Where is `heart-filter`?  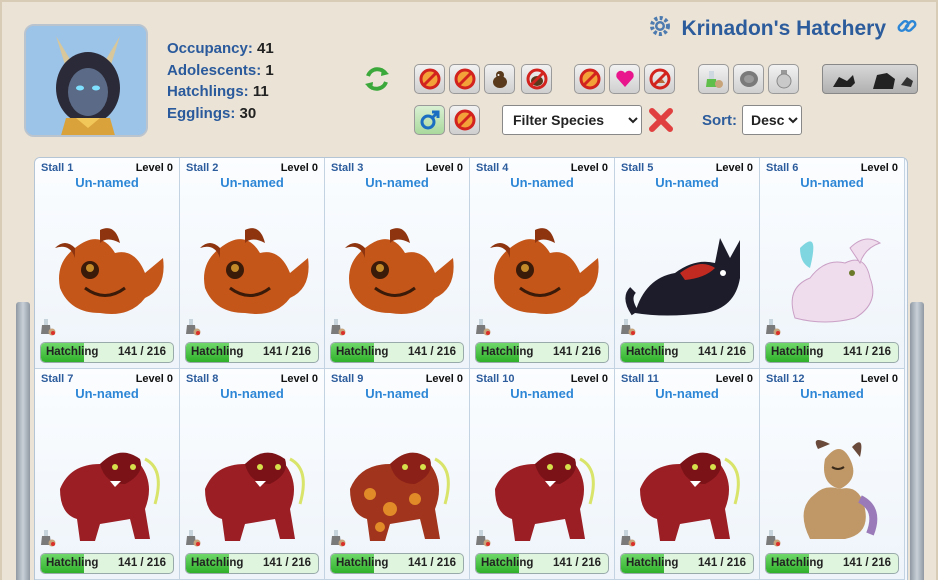
heart-filter is located at coordinates (624, 79).